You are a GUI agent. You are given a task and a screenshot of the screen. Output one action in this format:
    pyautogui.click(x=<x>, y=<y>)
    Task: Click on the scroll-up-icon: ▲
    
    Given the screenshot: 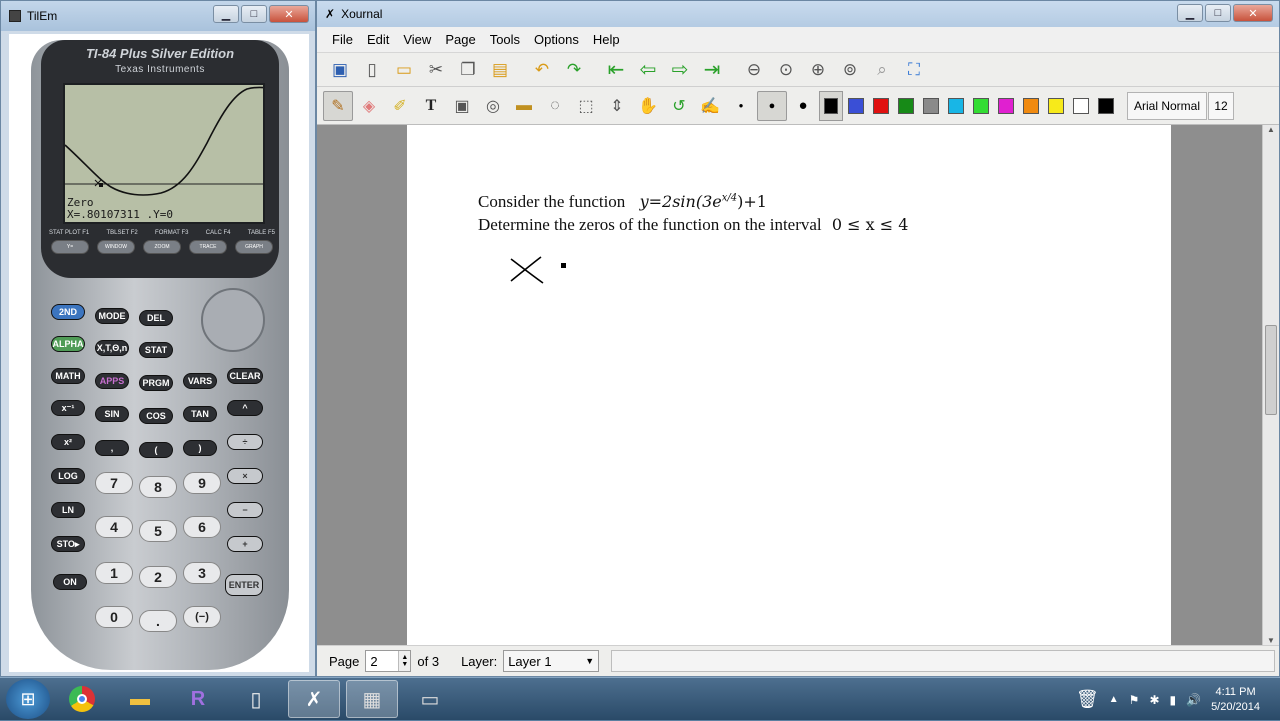 What is the action you would take?
    pyautogui.click(x=1271, y=129)
    